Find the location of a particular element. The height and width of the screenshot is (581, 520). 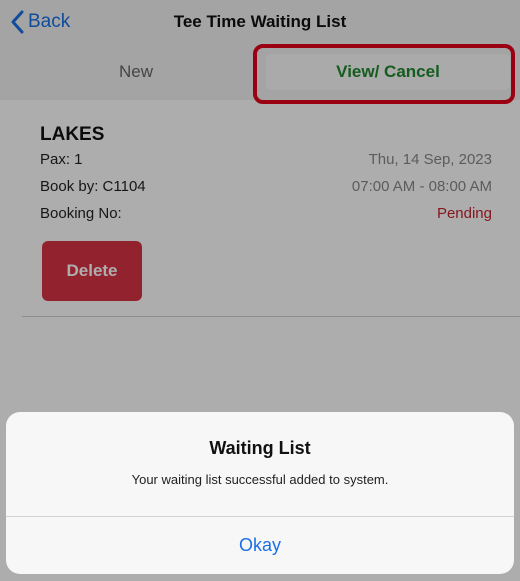

okay-button: Okay is located at coordinates (260, 545).